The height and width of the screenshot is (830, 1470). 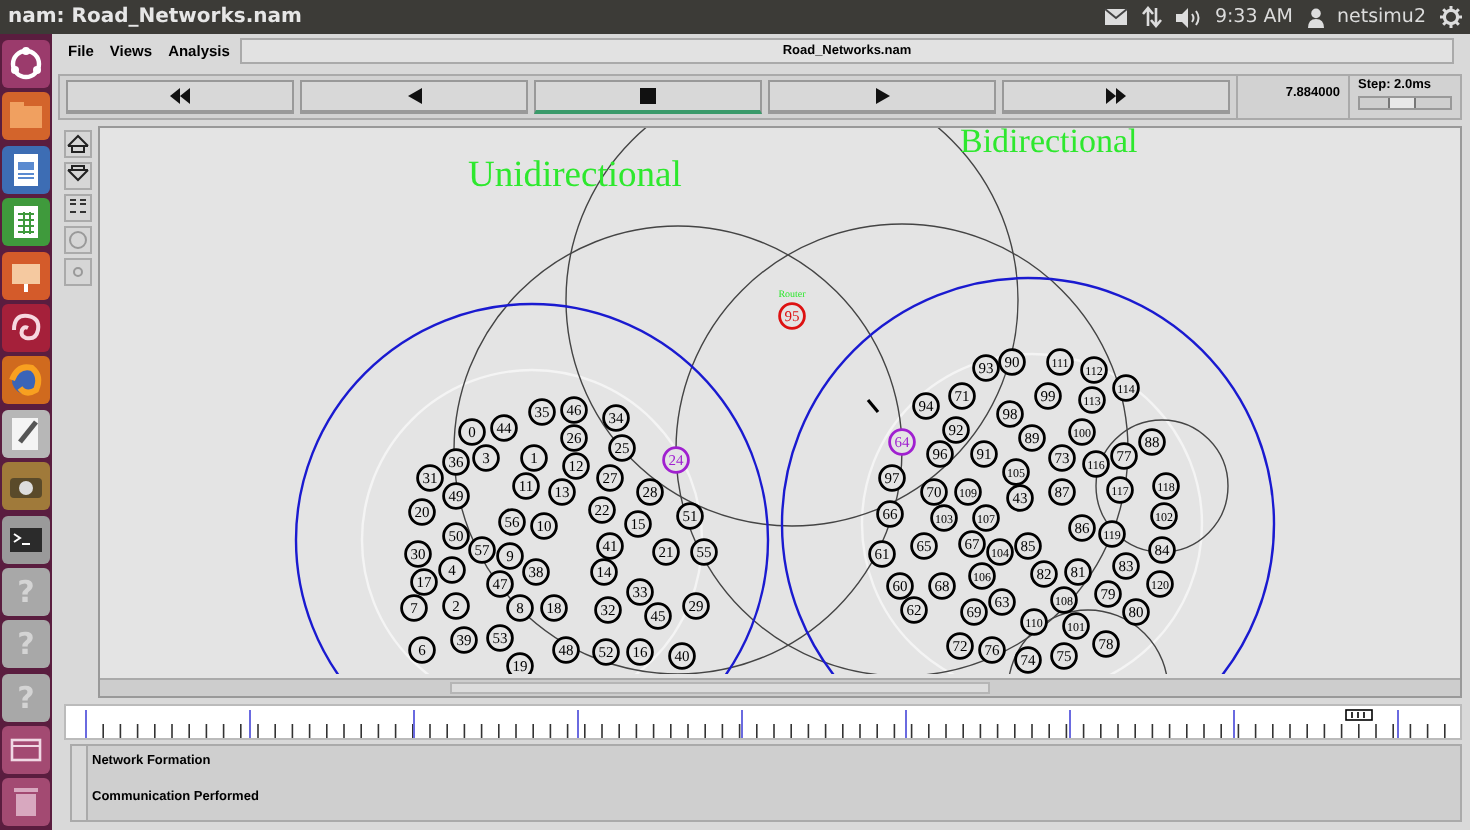 What do you see at coordinates (1188, 17) in the screenshot?
I see `speaker-icon` at bounding box center [1188, 17].